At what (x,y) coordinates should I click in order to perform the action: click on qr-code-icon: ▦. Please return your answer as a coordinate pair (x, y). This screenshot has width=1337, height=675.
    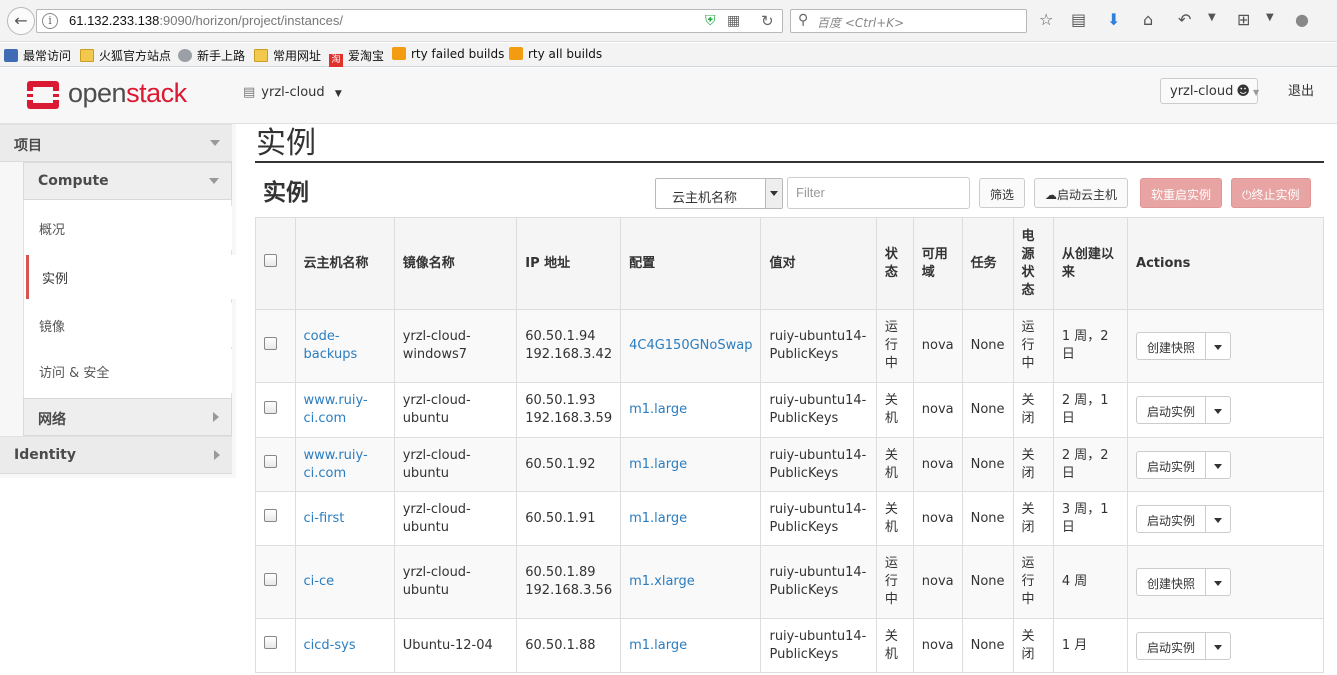
    Looking at the image, I should click on (733, 21).